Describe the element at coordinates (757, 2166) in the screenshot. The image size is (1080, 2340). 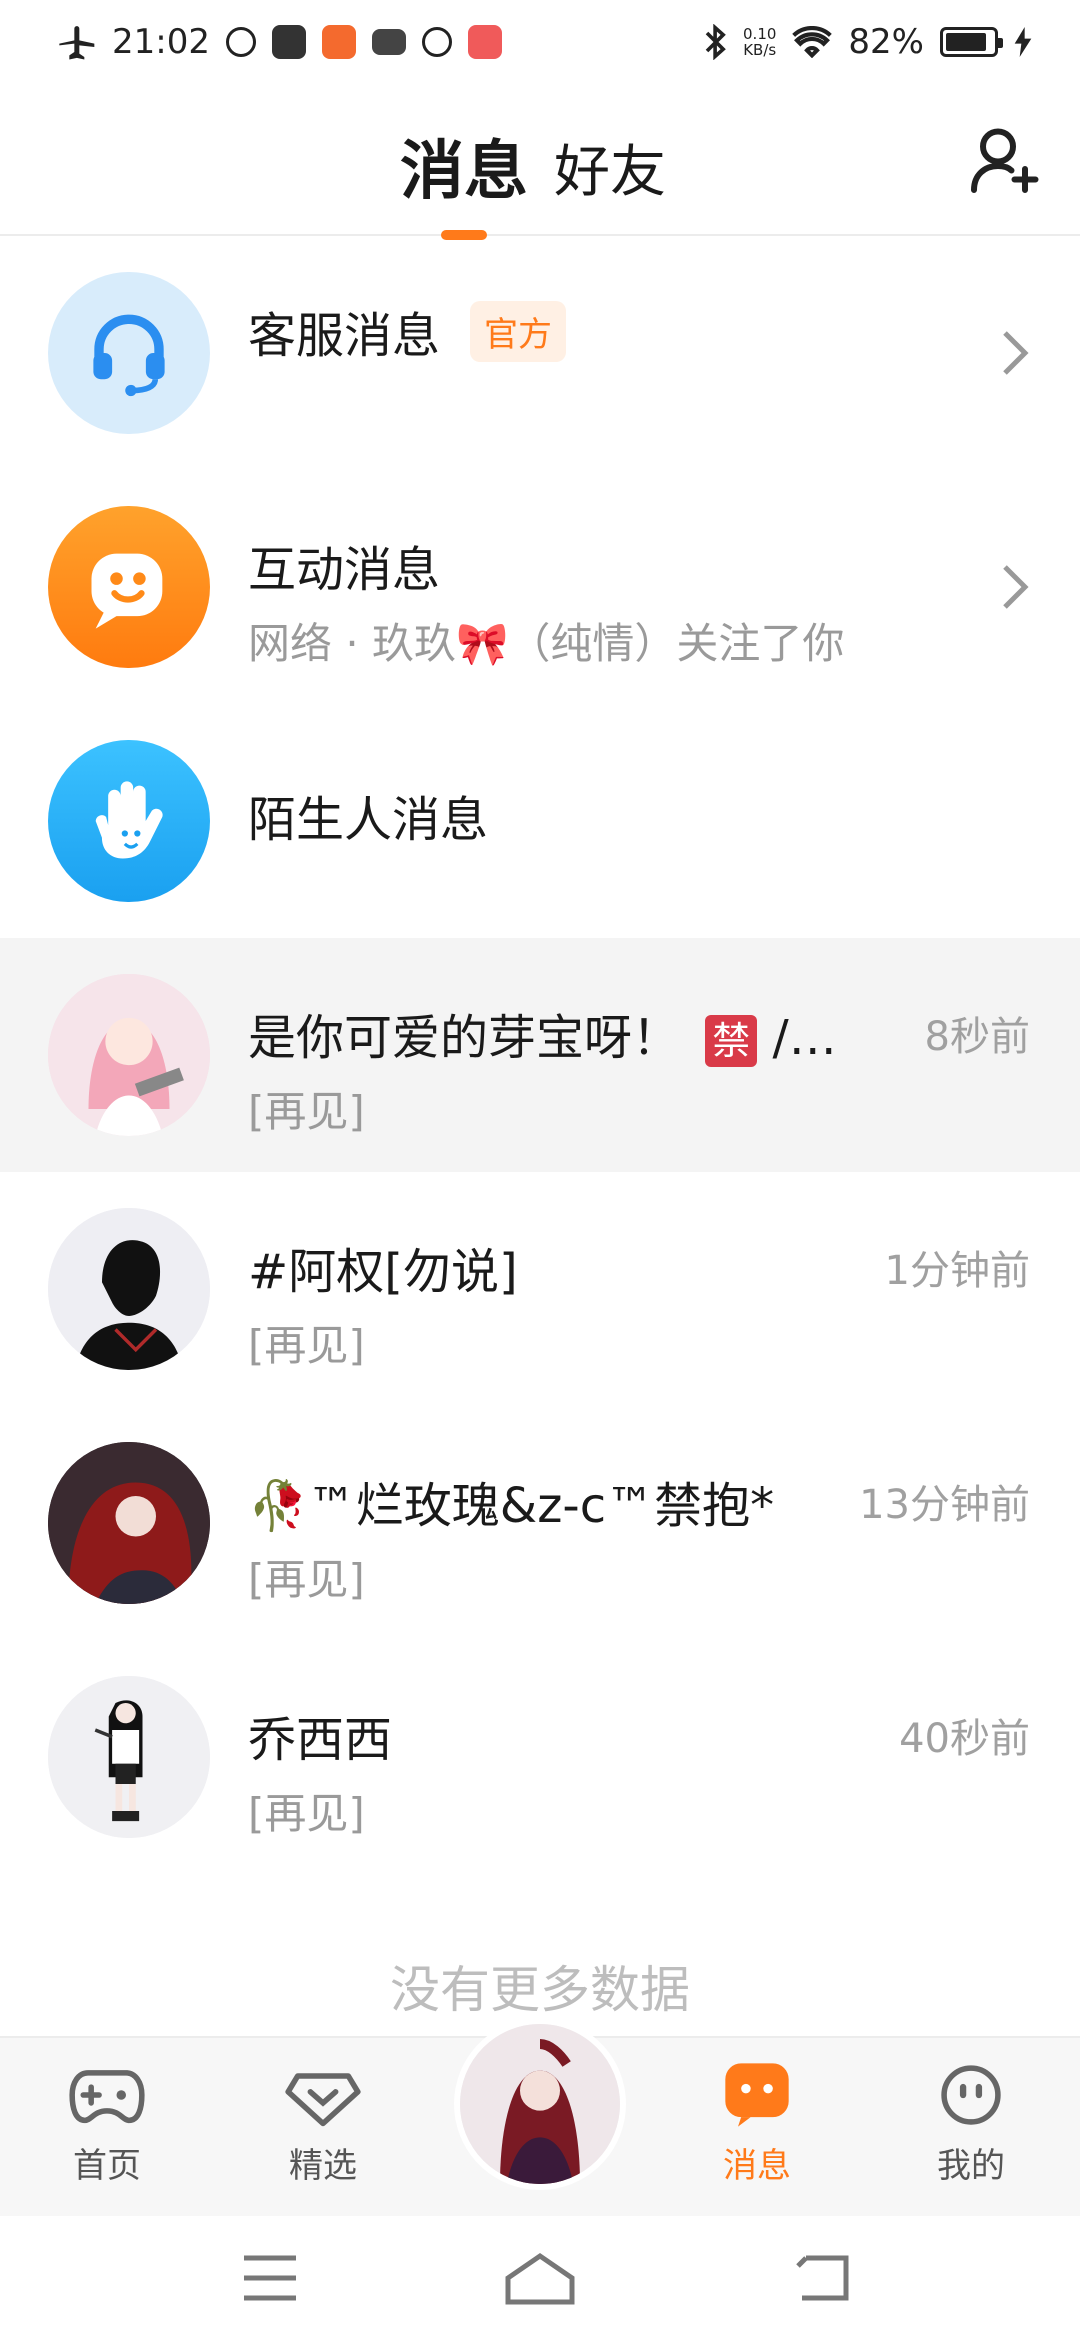
I see `nav-label: 消息` at that location.